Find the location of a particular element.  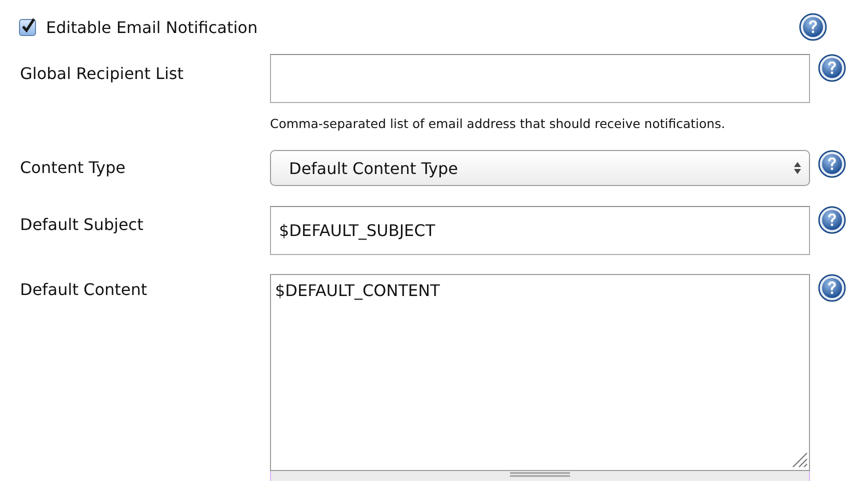

text-field is located at coordinates (540, 78).